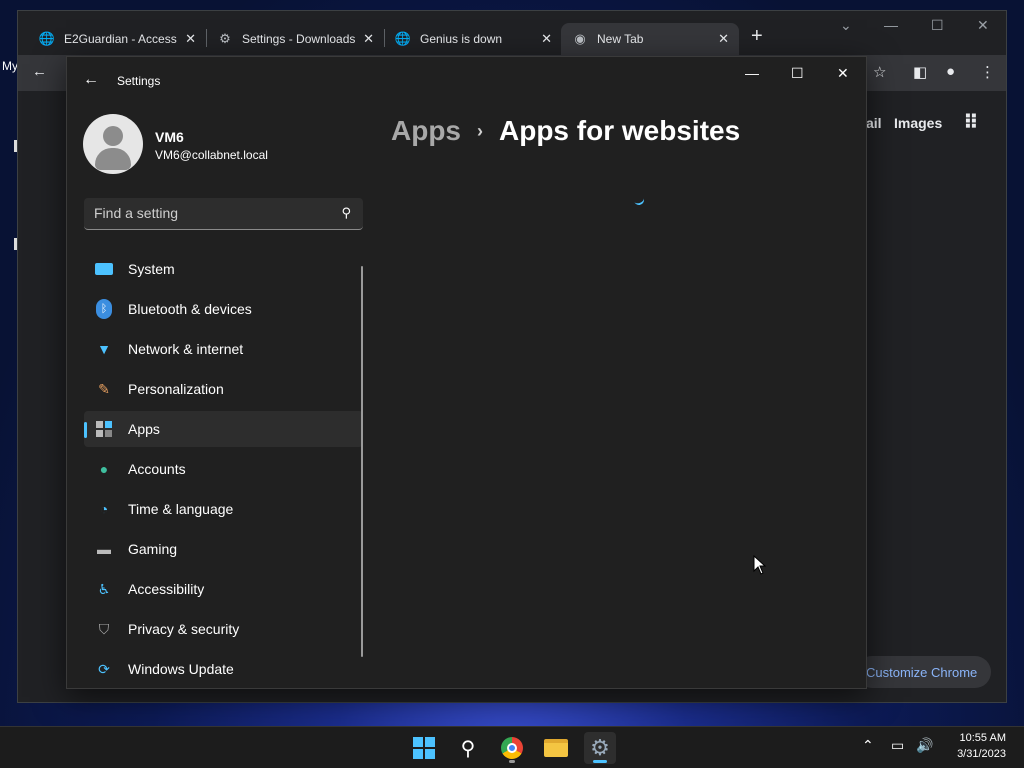 The height and width of the screenshot is (768, 1024). I want to click on nav-item-label: Bluetooth & devices, so click(190, 309).